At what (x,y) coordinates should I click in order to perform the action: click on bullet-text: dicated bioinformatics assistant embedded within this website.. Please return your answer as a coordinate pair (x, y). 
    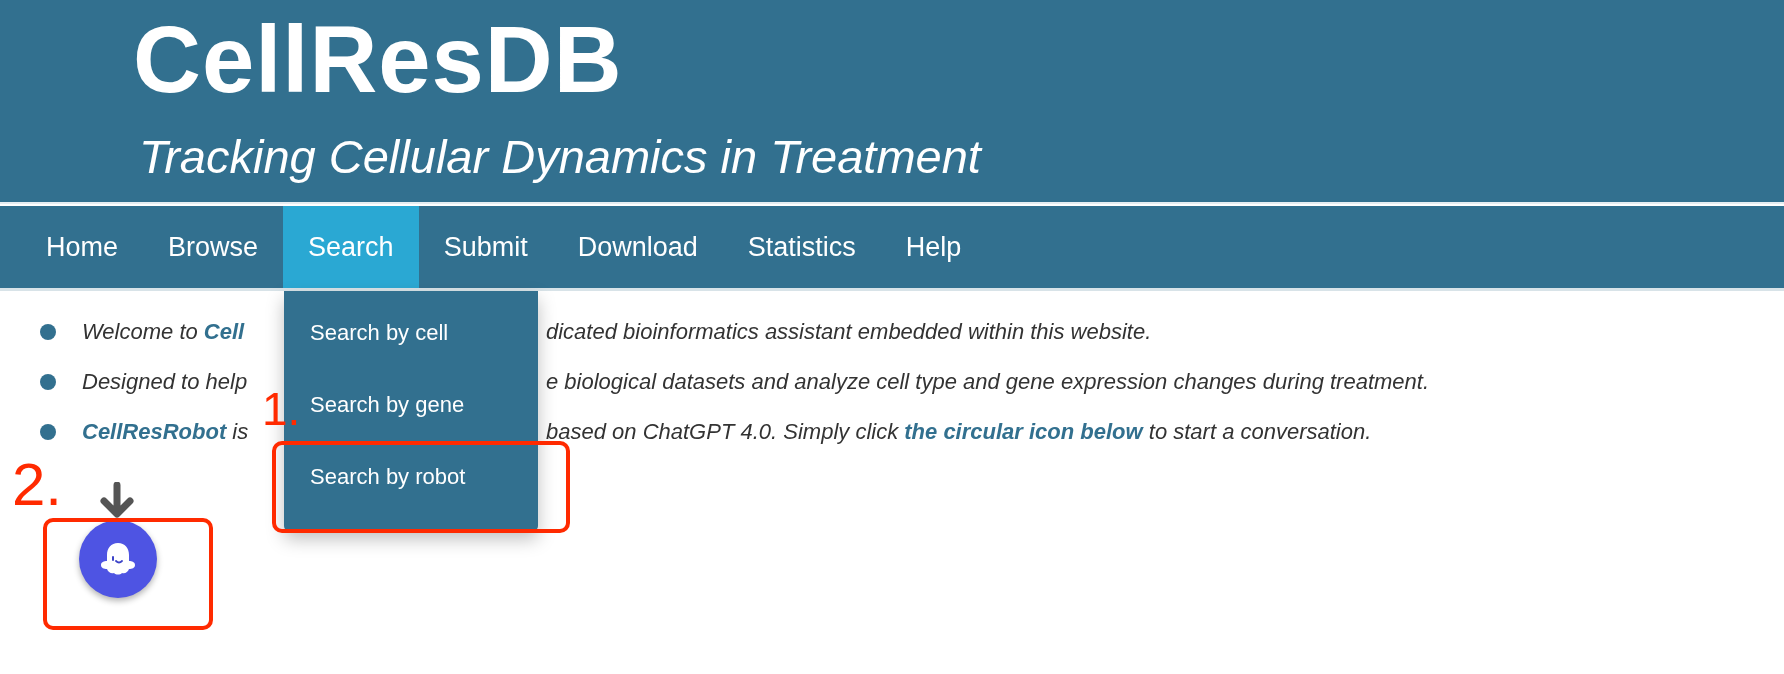
    Looking at the image, I should click on (849, 332).